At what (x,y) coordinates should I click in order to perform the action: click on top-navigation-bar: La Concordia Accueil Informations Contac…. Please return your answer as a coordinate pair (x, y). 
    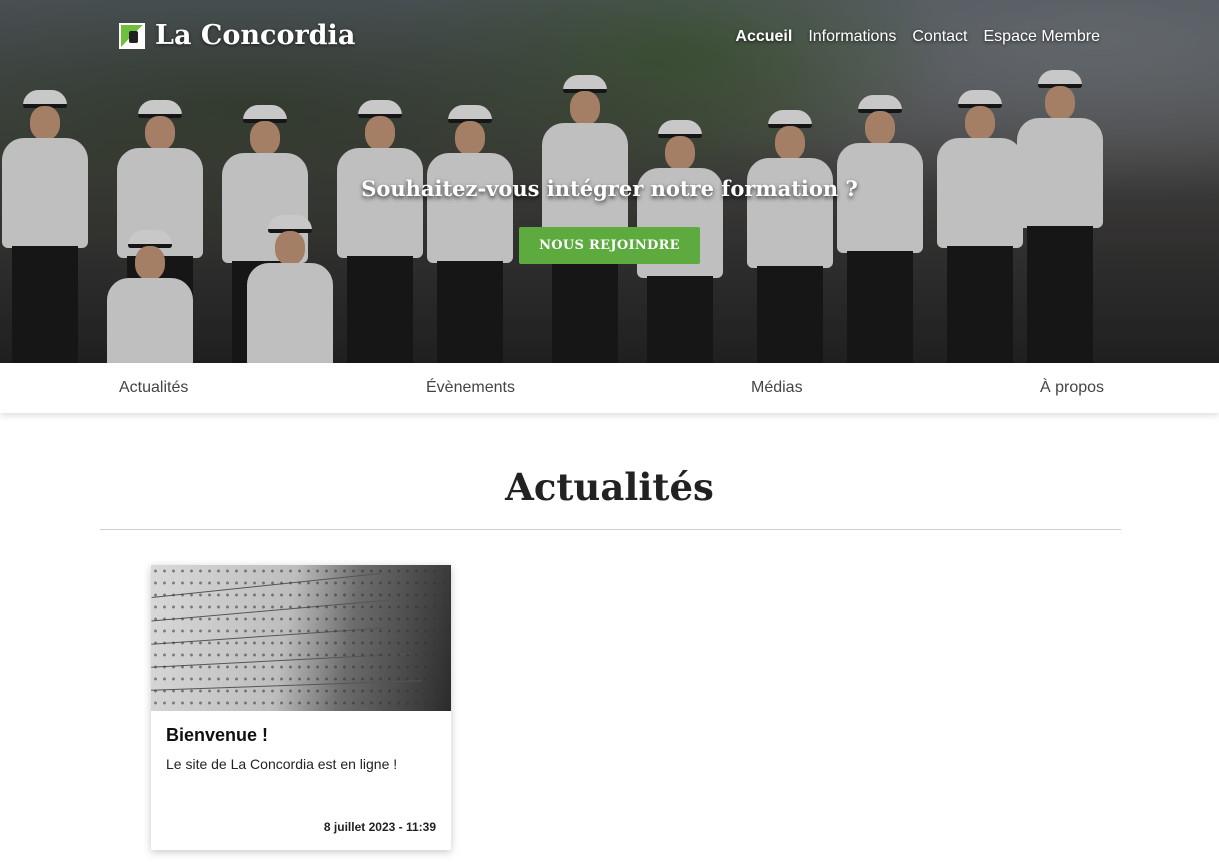
    Looking at the image, I should click on (609, 38).